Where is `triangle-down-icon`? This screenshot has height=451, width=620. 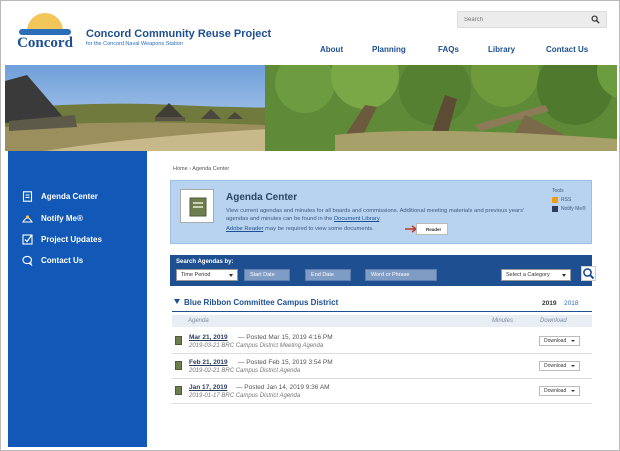
triangle-down-icon is located at coordinates (177, 301).